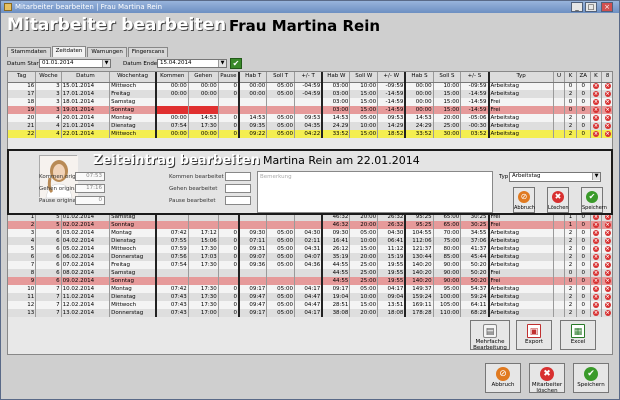  Describe the element at coordinates (391, 77) in the screenshot. I see `column-header: +/- W` at that location.